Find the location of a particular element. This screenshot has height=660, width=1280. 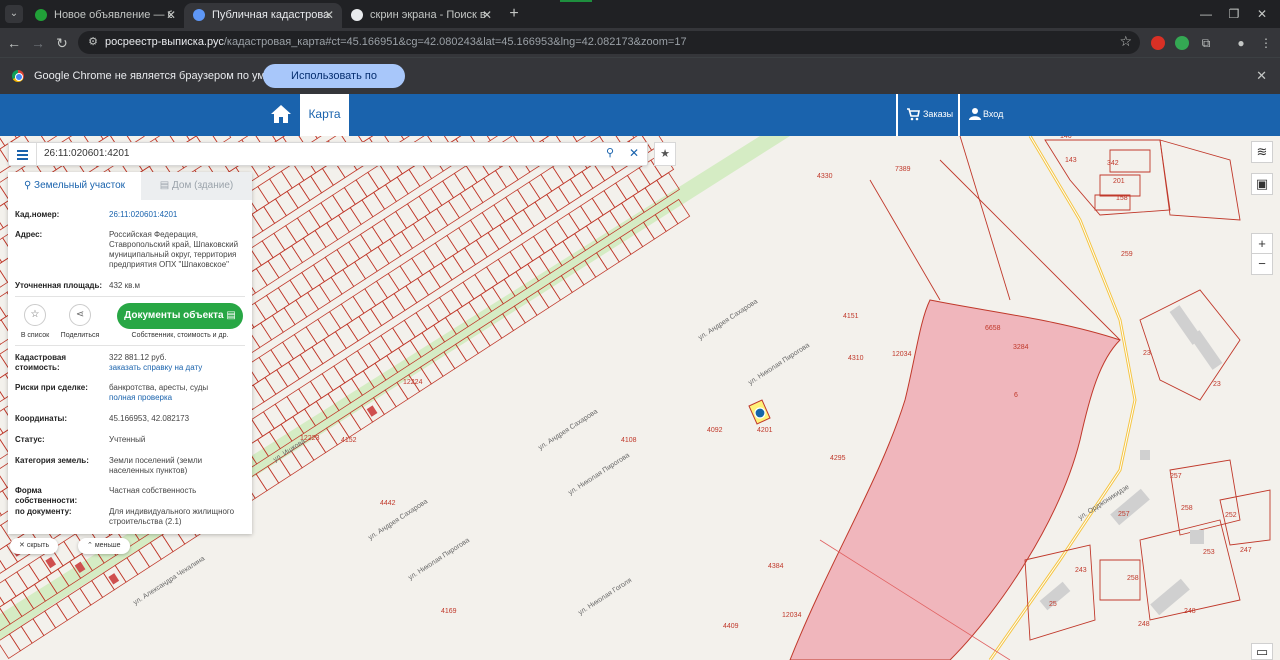

location-marker is located at coordinates (760, 413).